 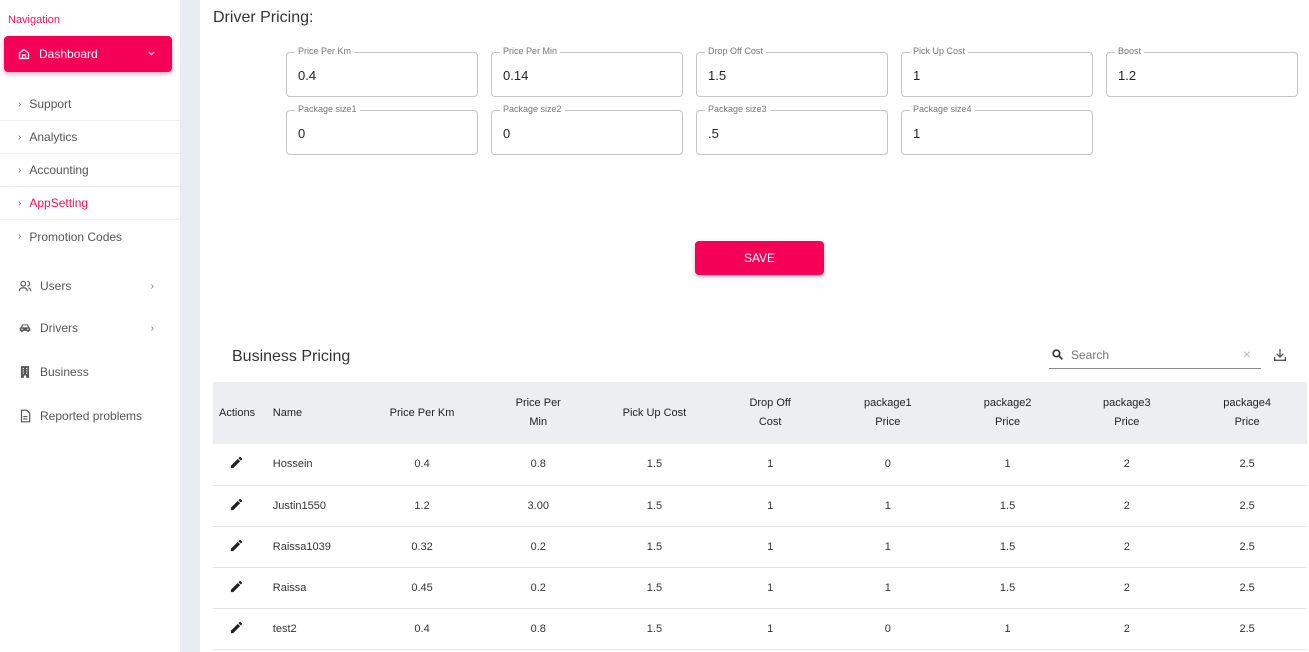 What do you see at coordinates (760, 464) in the screenshot?
I see `table-row: Hossein 0.4 0.8 1.5 1 0 1 2 2.5` at bounding box center [760, 464].